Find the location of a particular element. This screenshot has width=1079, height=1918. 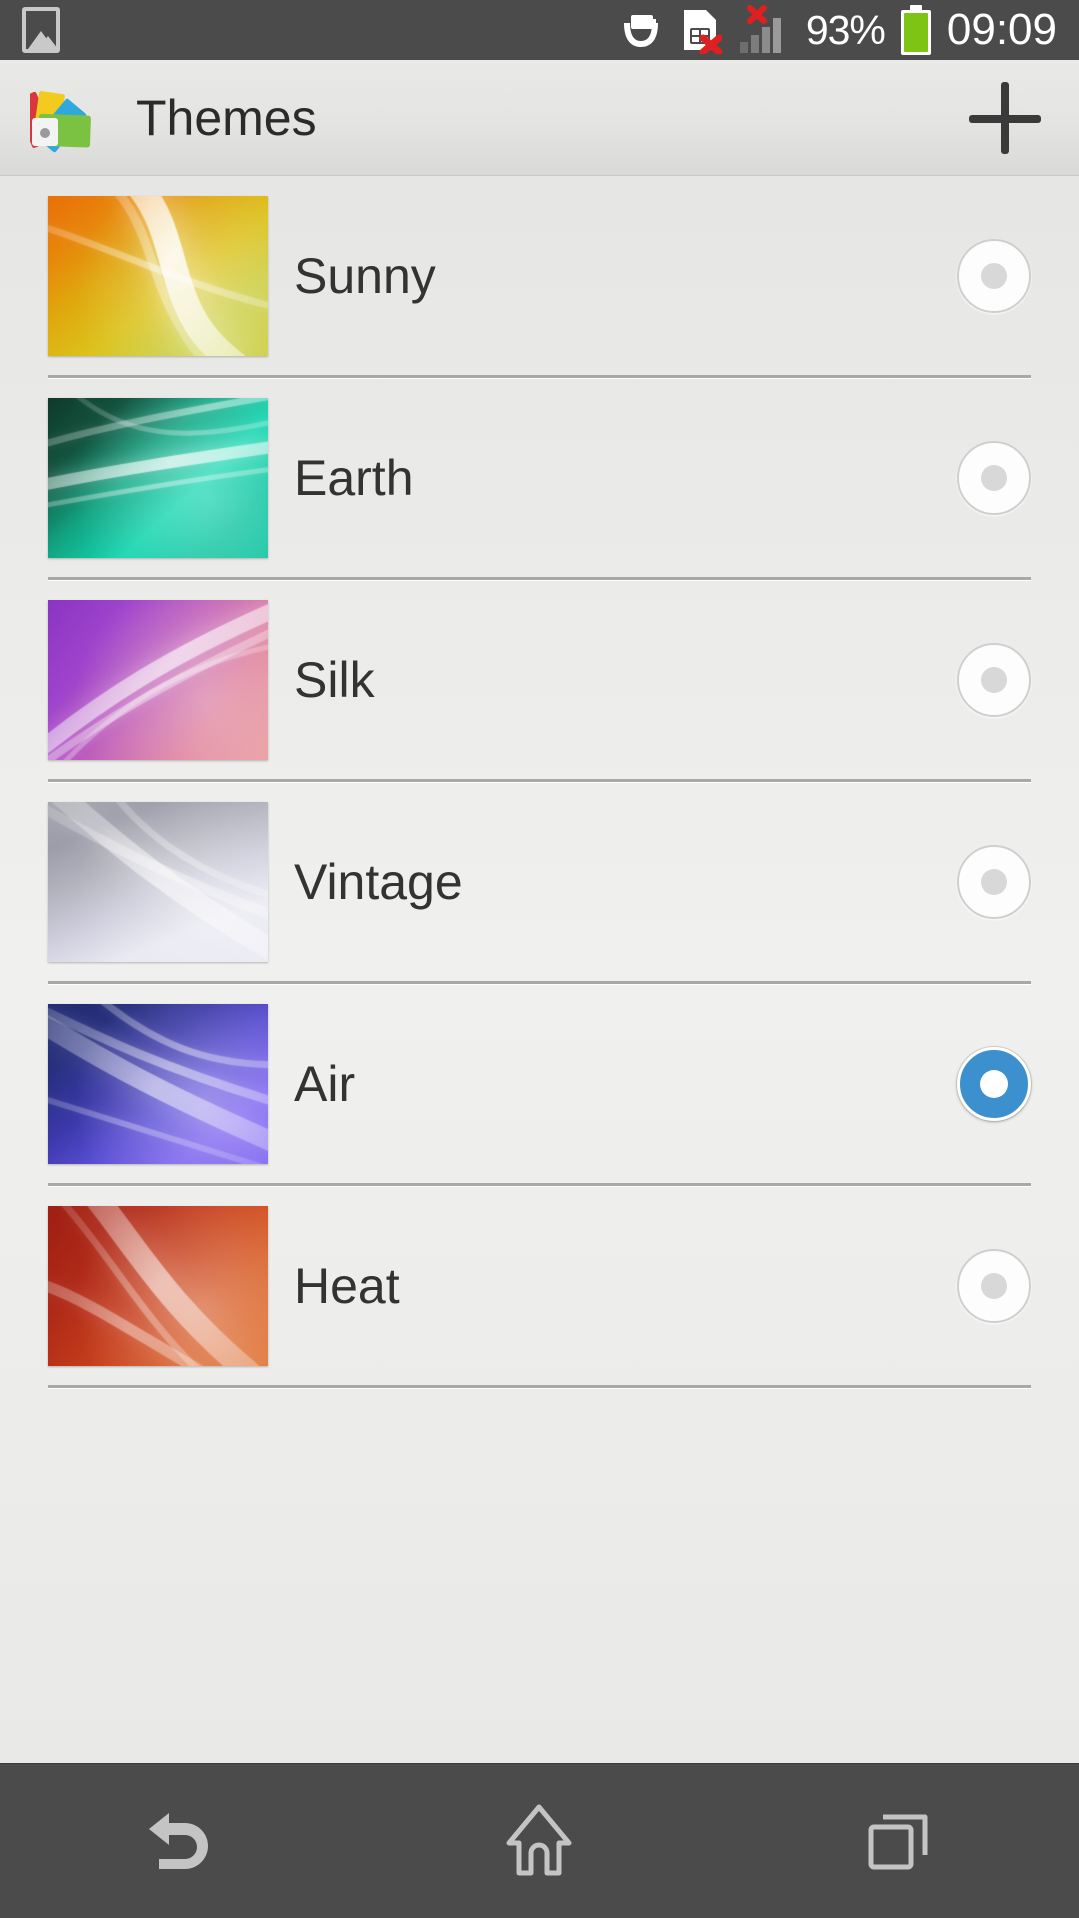

navigation-bar is located at coordinates (539, 1840).